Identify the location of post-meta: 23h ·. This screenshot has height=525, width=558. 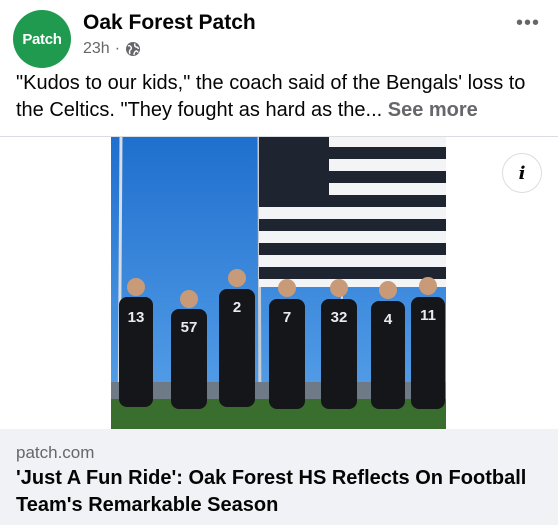
(112, 49).